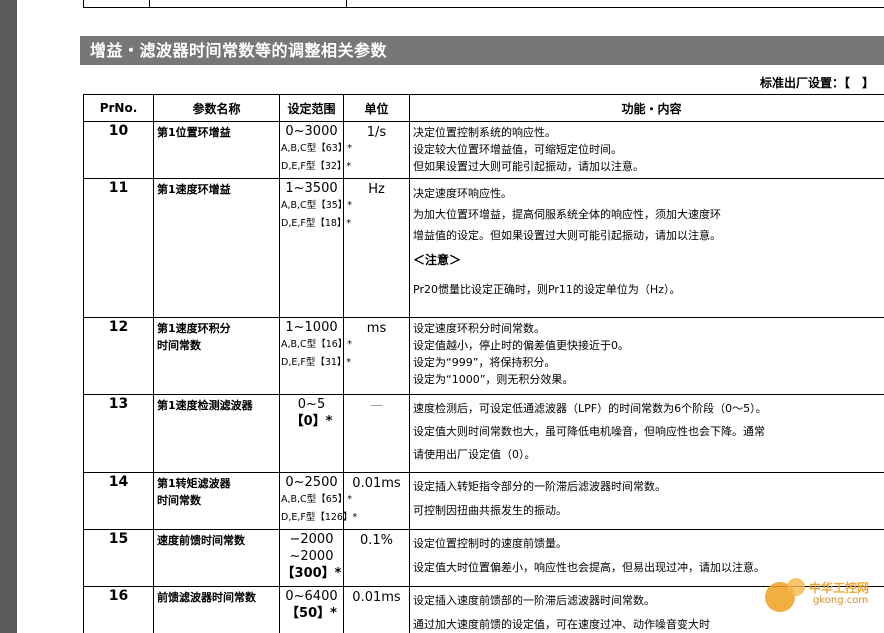 Image resolution: width=884 pixels, height=633 pixels. What do you see at coordinates (482, 50) in the screenshot?
I see `section-title: 增益・滤波器时间常数等的调整相关参数` at bounding box center [482, 50].